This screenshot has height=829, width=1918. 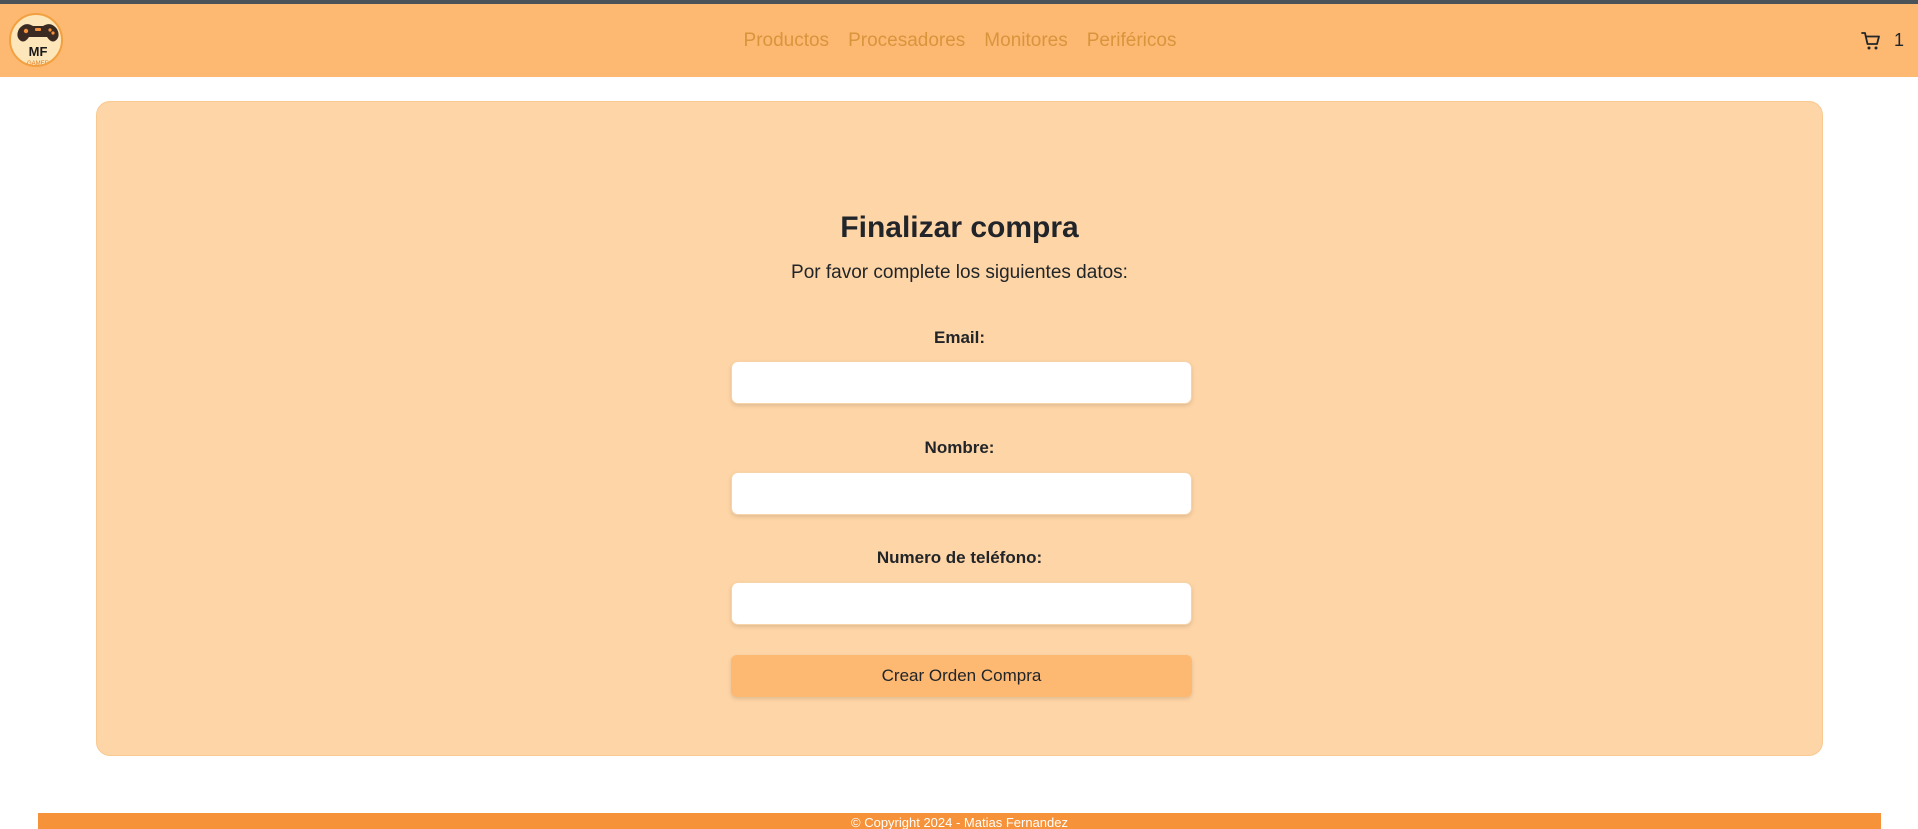 I want to click on page-subtitle: Por favor complete los siguientes datos:, so click(x=959, y=272).